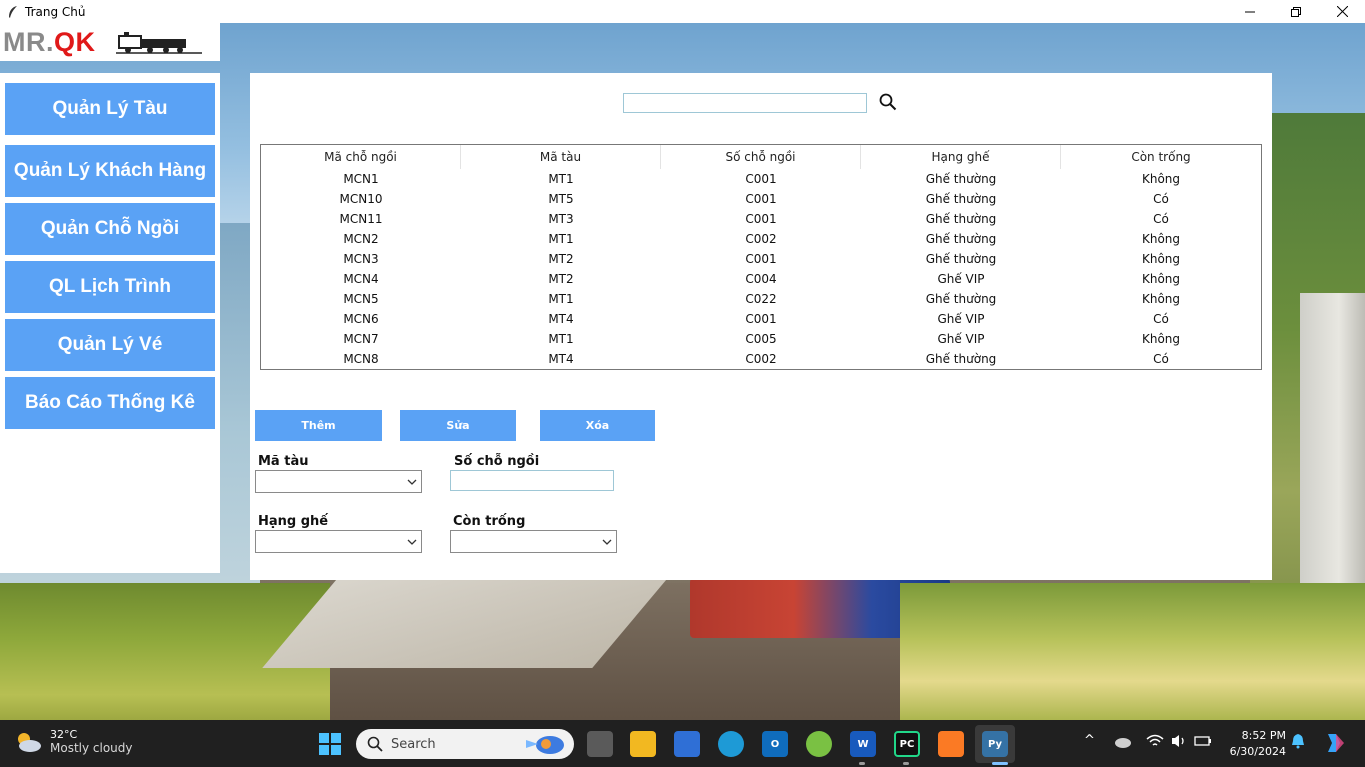  Describe the element at coordinates (1298, 741) in the screenshot. I see `notification-bell-icon` at that location.